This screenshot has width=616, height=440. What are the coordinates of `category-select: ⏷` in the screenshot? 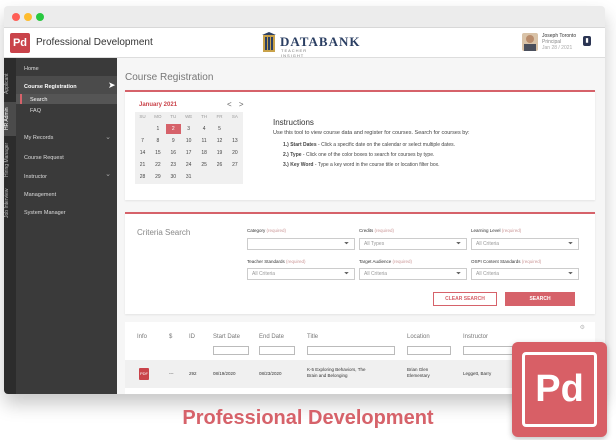 It's located at (301, 244).